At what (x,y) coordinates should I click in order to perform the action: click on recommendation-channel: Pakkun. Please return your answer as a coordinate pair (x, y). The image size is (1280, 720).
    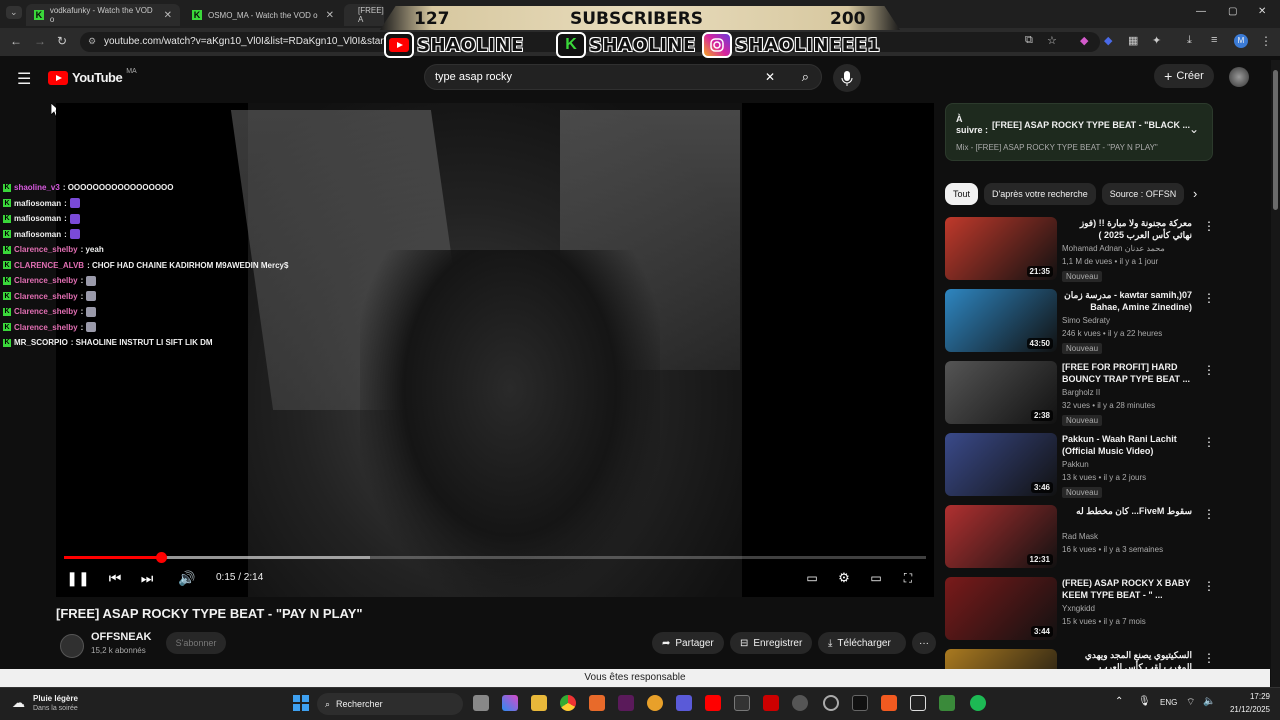
    Looking at the image, I should click on (1075, 464).